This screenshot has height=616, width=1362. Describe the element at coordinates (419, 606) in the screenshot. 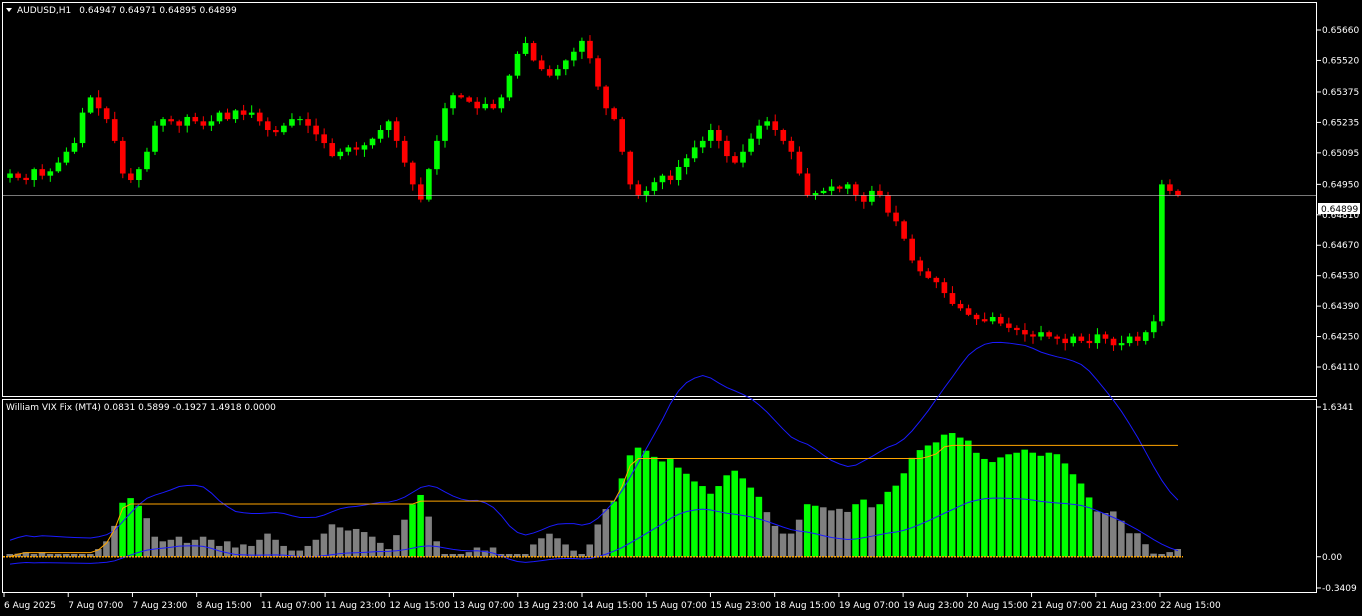

I see `time-axis-label: 12 Aug 15:00` at that location.